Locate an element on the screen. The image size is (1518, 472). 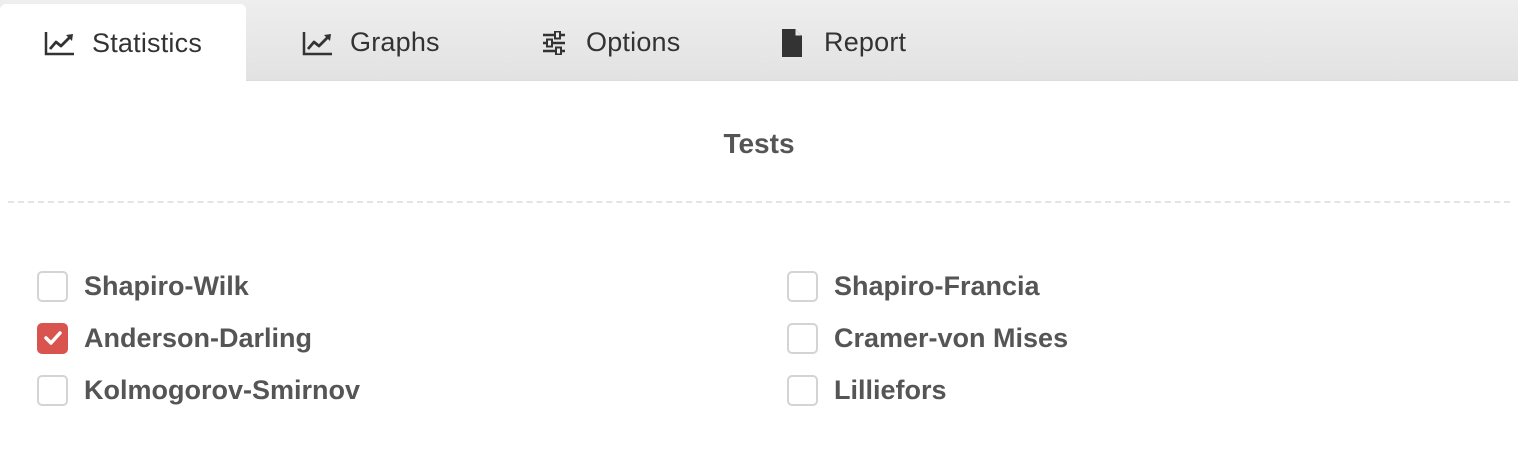
tab-label: Options is located at coordinates (633, 42).